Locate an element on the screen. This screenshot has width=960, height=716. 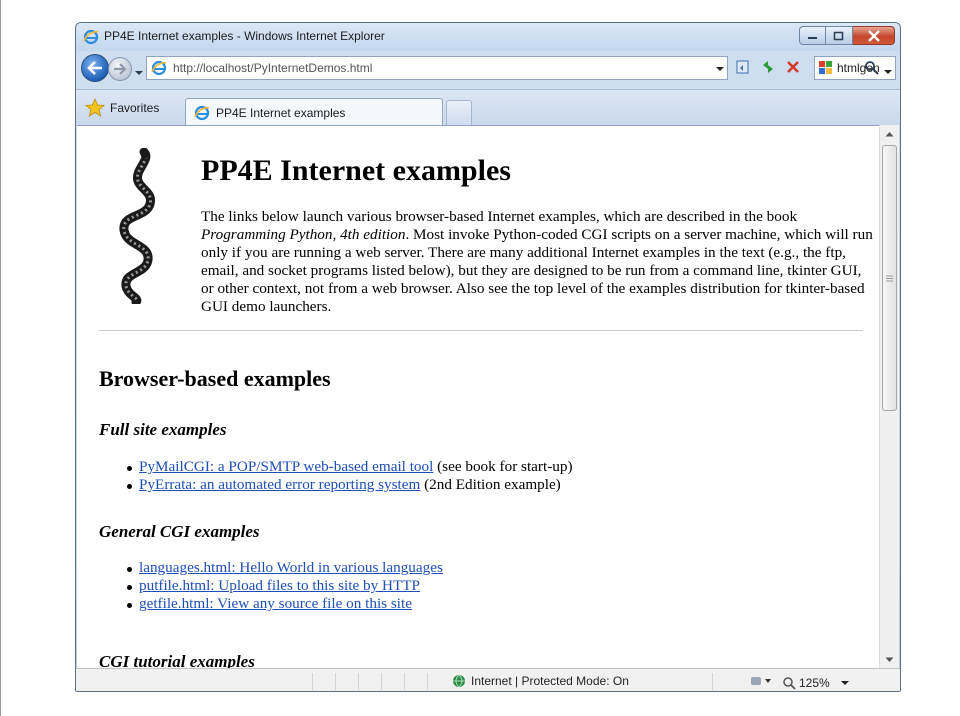
search-icon is located at coordinates (871, 67).